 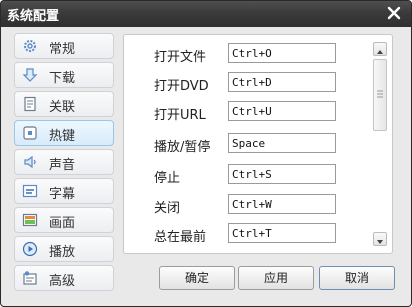 I want to click on subtitle-icon, so click(x=30, y=191).